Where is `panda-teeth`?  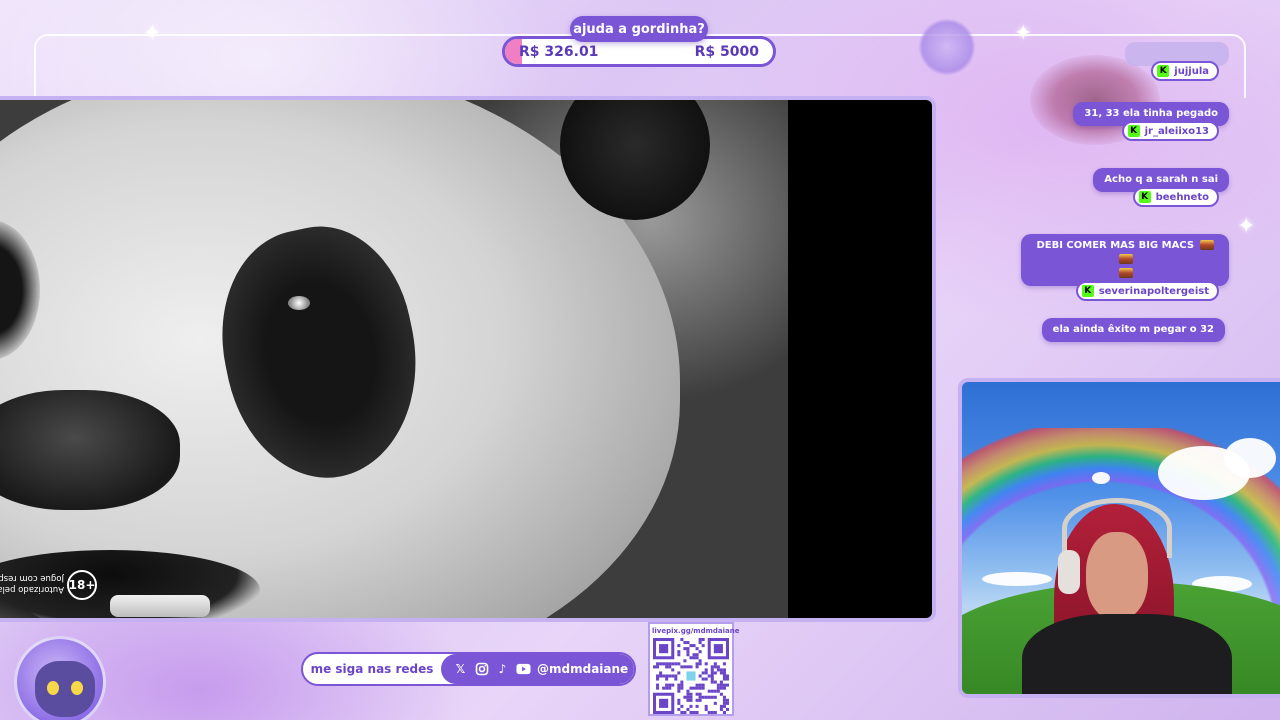 panda-teeth is located at coordinates (160, 606).